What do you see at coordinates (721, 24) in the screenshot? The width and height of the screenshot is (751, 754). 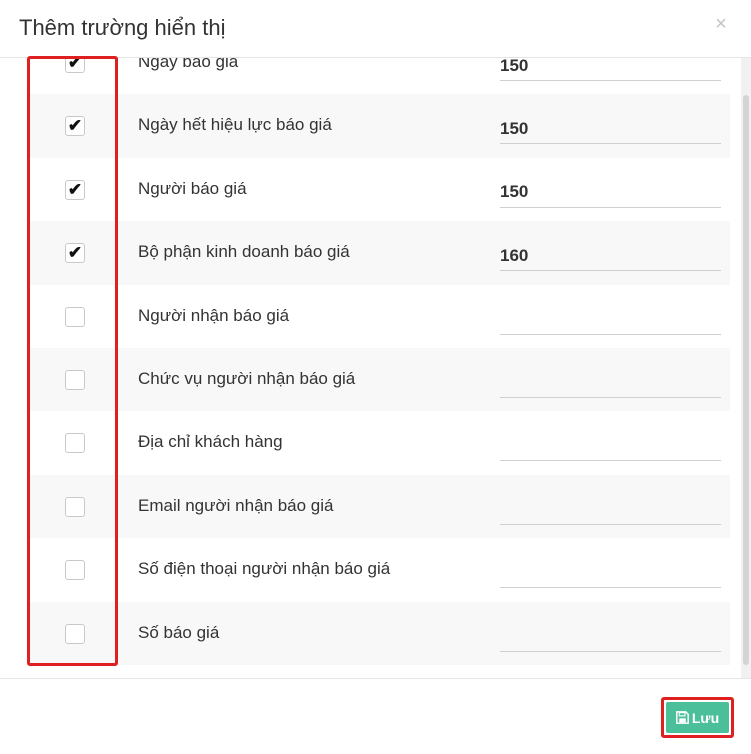 I see `close-icon: ×` at bounding box center [721, 24].